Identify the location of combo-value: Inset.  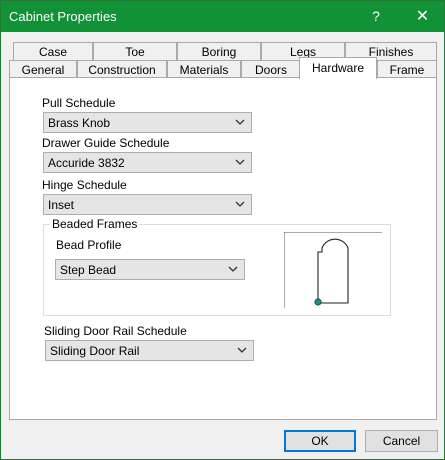
(61, 205).